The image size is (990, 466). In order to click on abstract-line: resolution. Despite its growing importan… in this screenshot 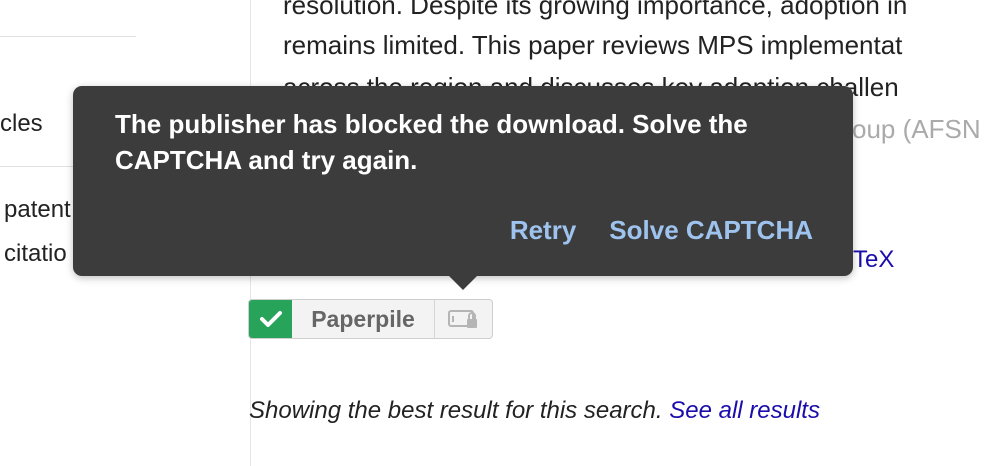, I will do `click(595, 10)`.